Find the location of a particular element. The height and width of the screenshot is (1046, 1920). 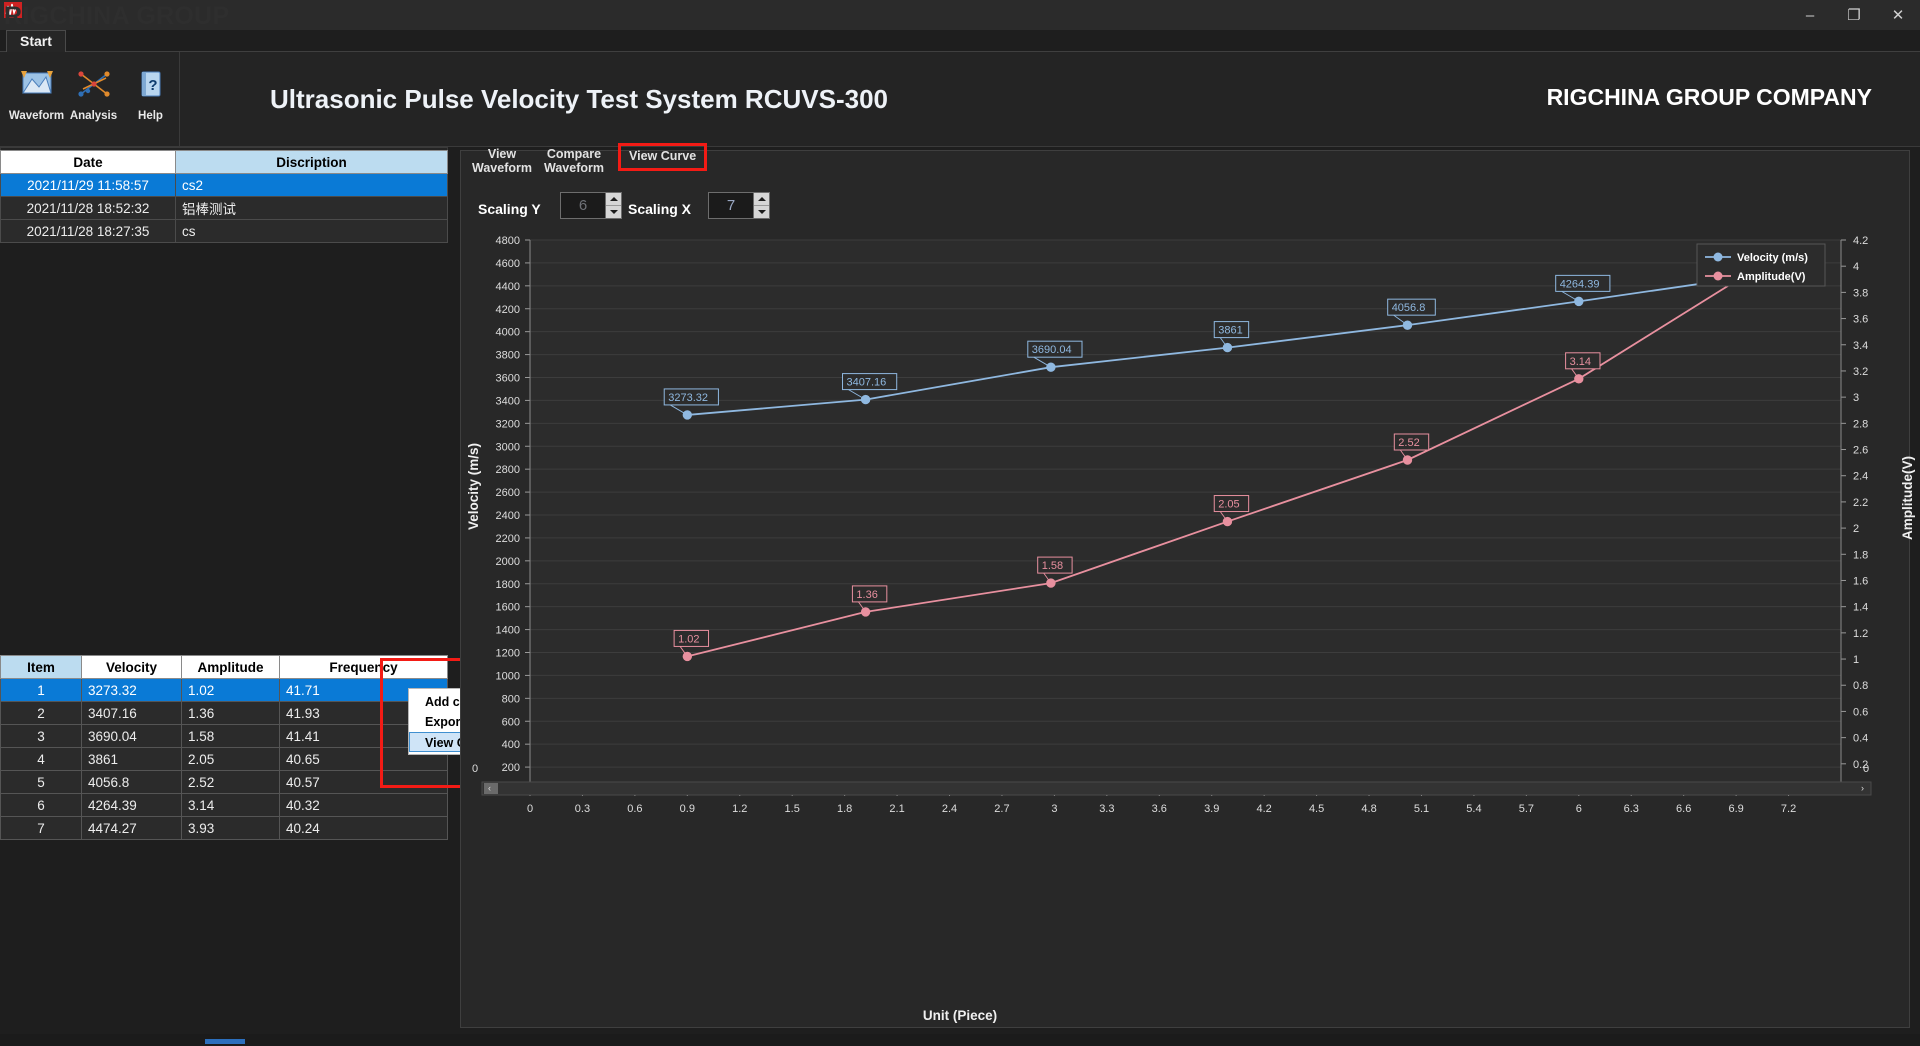

y2-axis-tick-label: 0.6 is located at coordinates (1860, 712).